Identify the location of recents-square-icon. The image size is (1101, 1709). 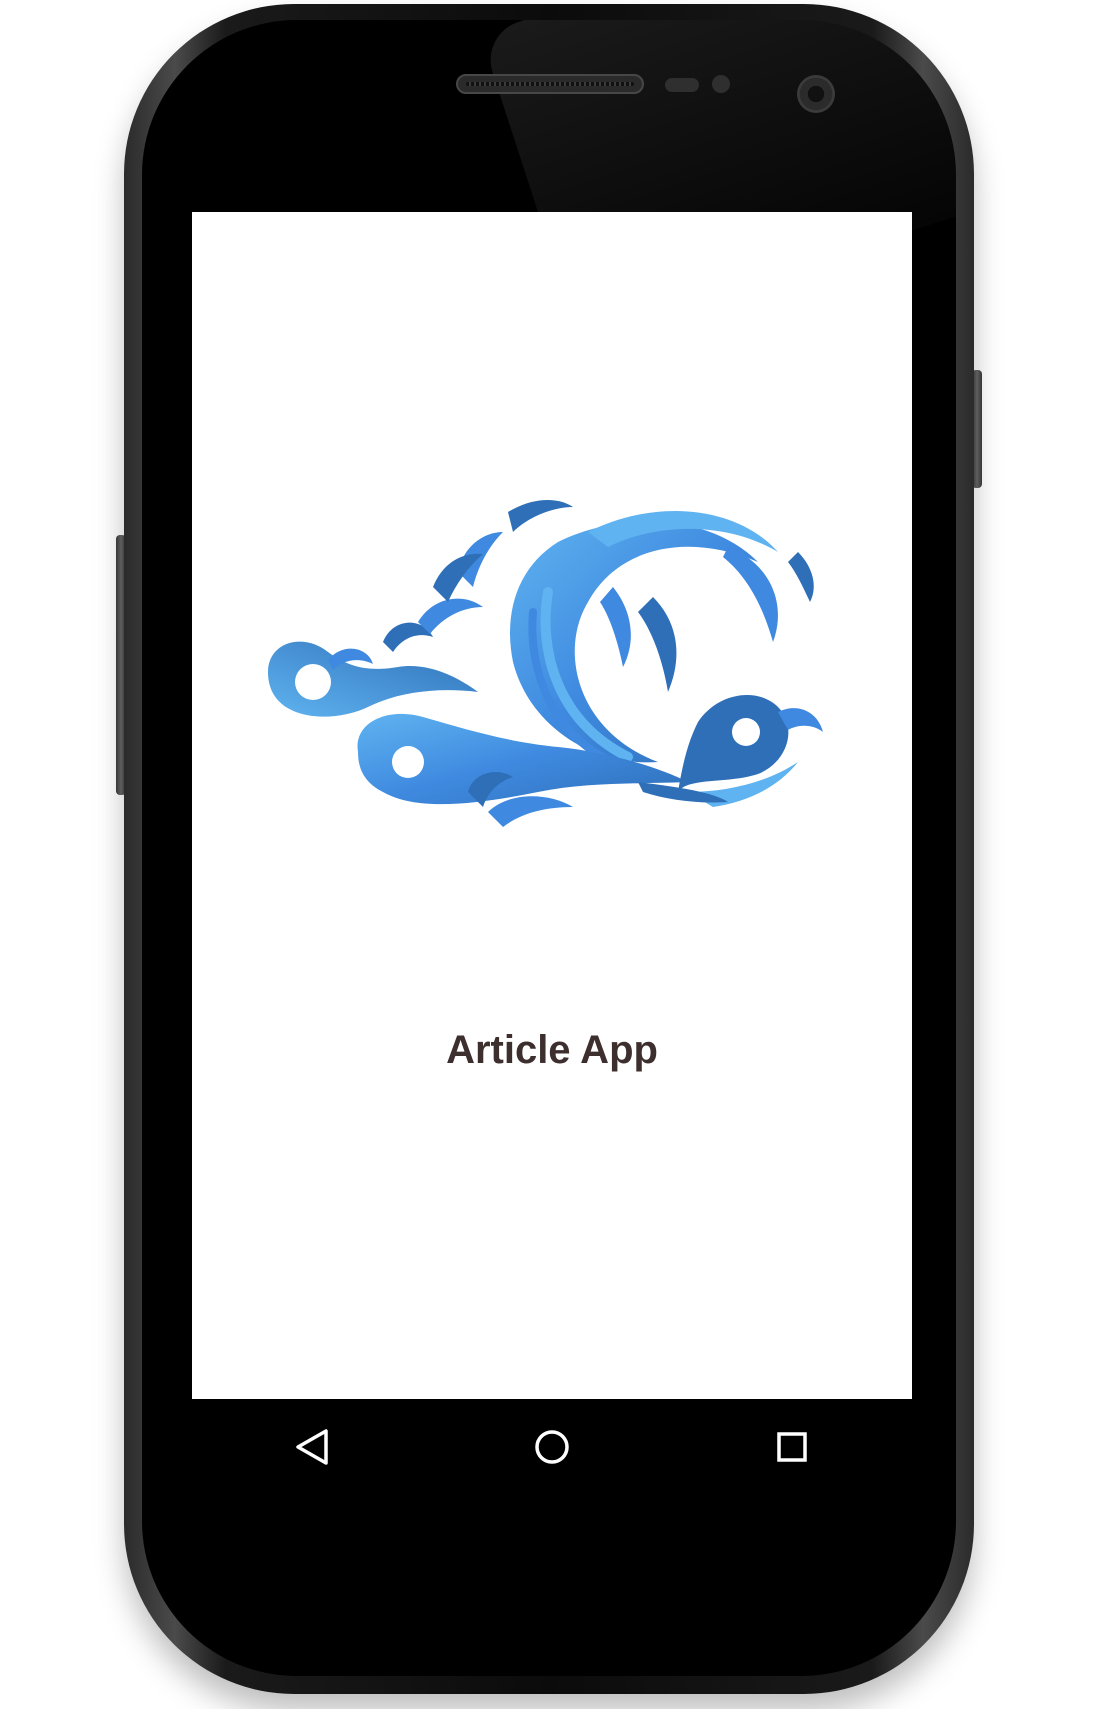
(792, 1447).